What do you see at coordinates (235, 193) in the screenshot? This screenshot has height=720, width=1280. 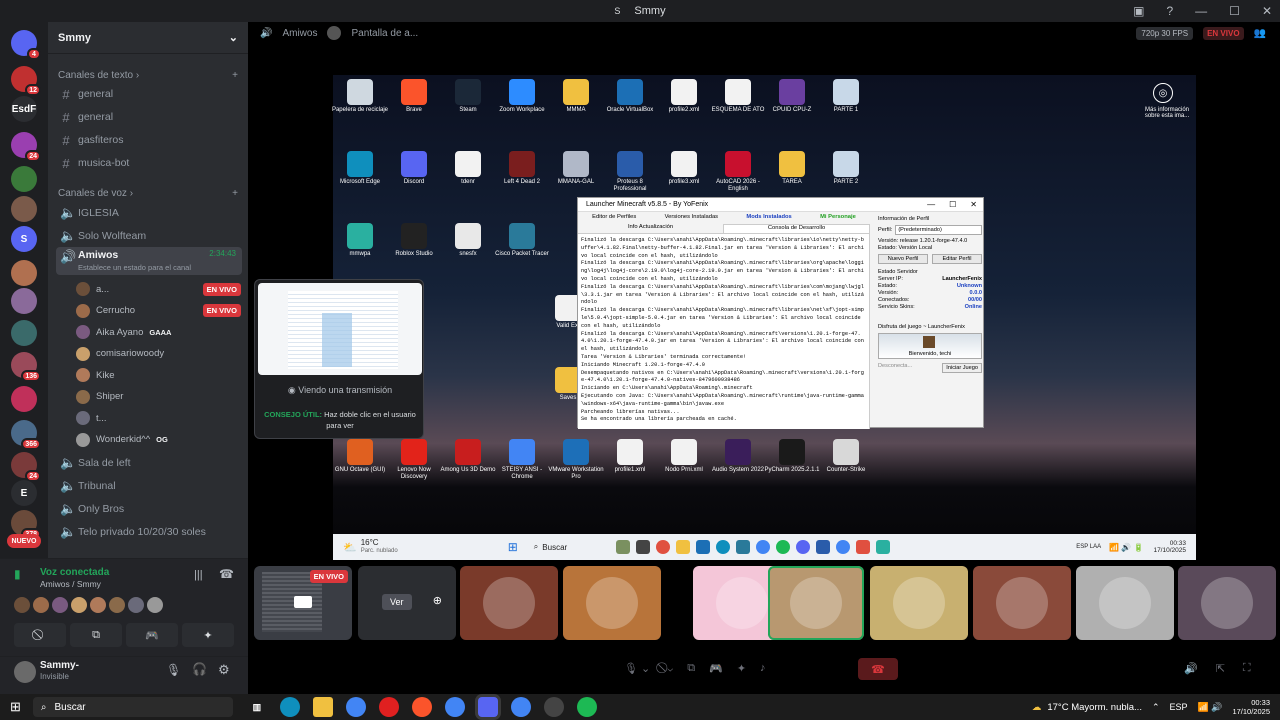 I see `add-channel-icon: +` at bounding box center [235, 193].